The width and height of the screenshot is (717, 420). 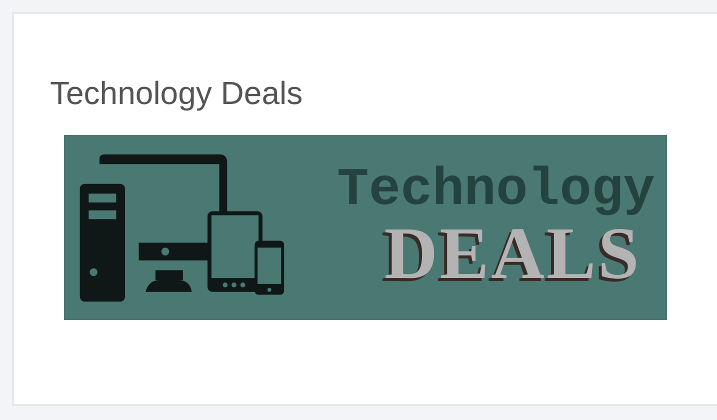 I want to click on card-title: Technology Deals, so click(x=177, y=94).